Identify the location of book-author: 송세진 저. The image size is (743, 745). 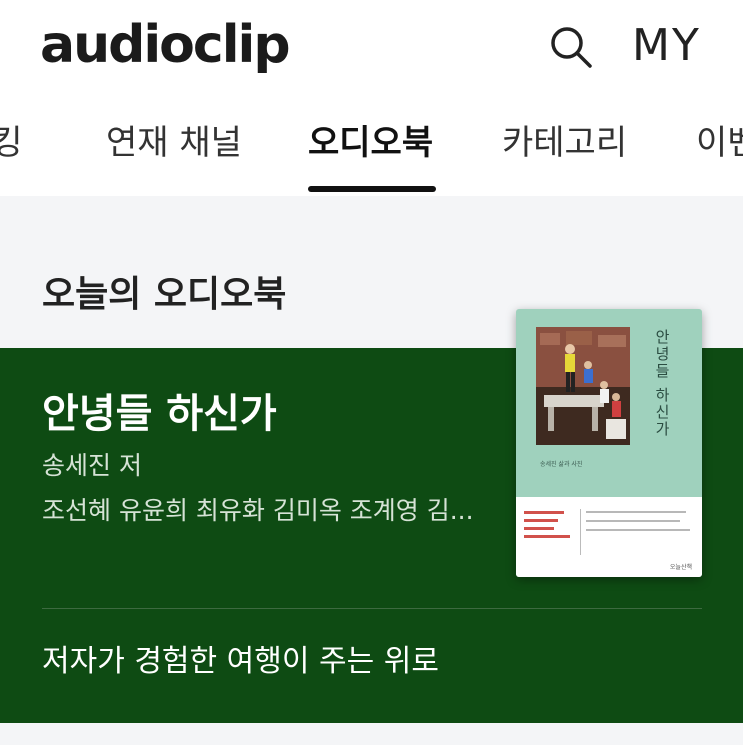
(92, 465).